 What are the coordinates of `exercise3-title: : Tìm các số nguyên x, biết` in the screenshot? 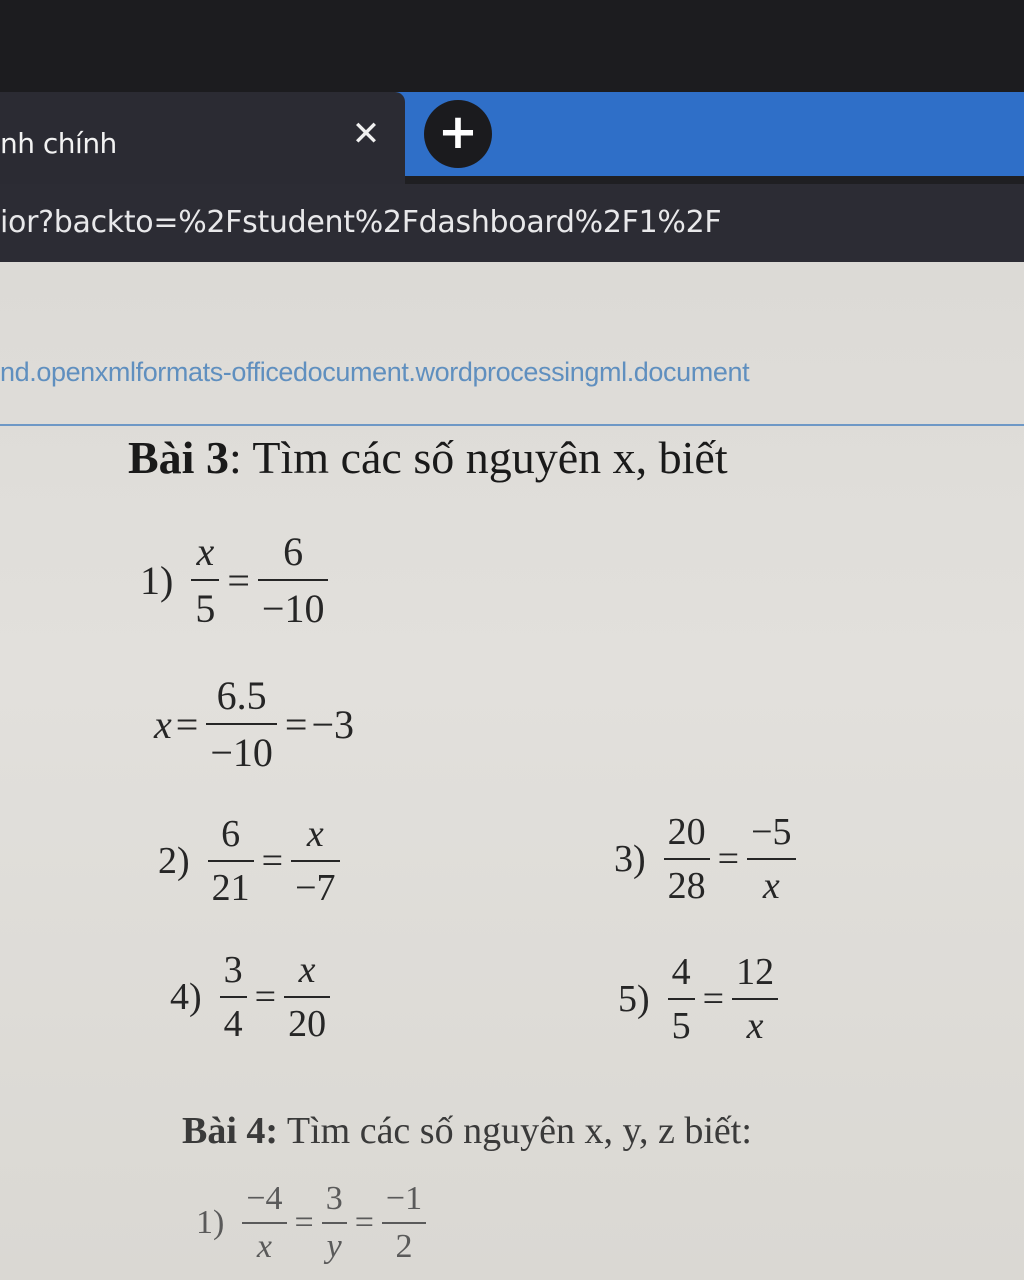 It's located at (478, 457).